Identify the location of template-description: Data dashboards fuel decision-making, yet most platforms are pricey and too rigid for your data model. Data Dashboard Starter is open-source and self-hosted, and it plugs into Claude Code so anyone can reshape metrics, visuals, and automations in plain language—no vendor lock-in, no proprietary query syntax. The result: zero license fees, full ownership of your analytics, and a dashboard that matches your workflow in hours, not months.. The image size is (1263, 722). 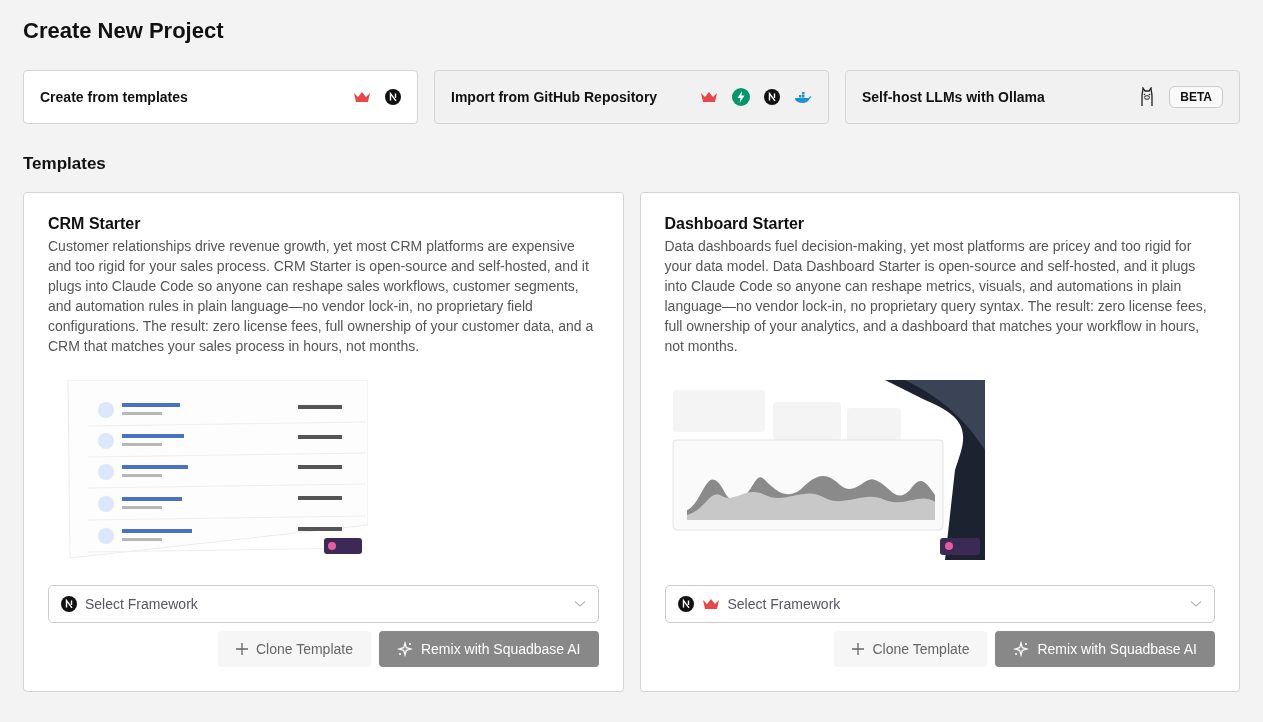
(936, 296).